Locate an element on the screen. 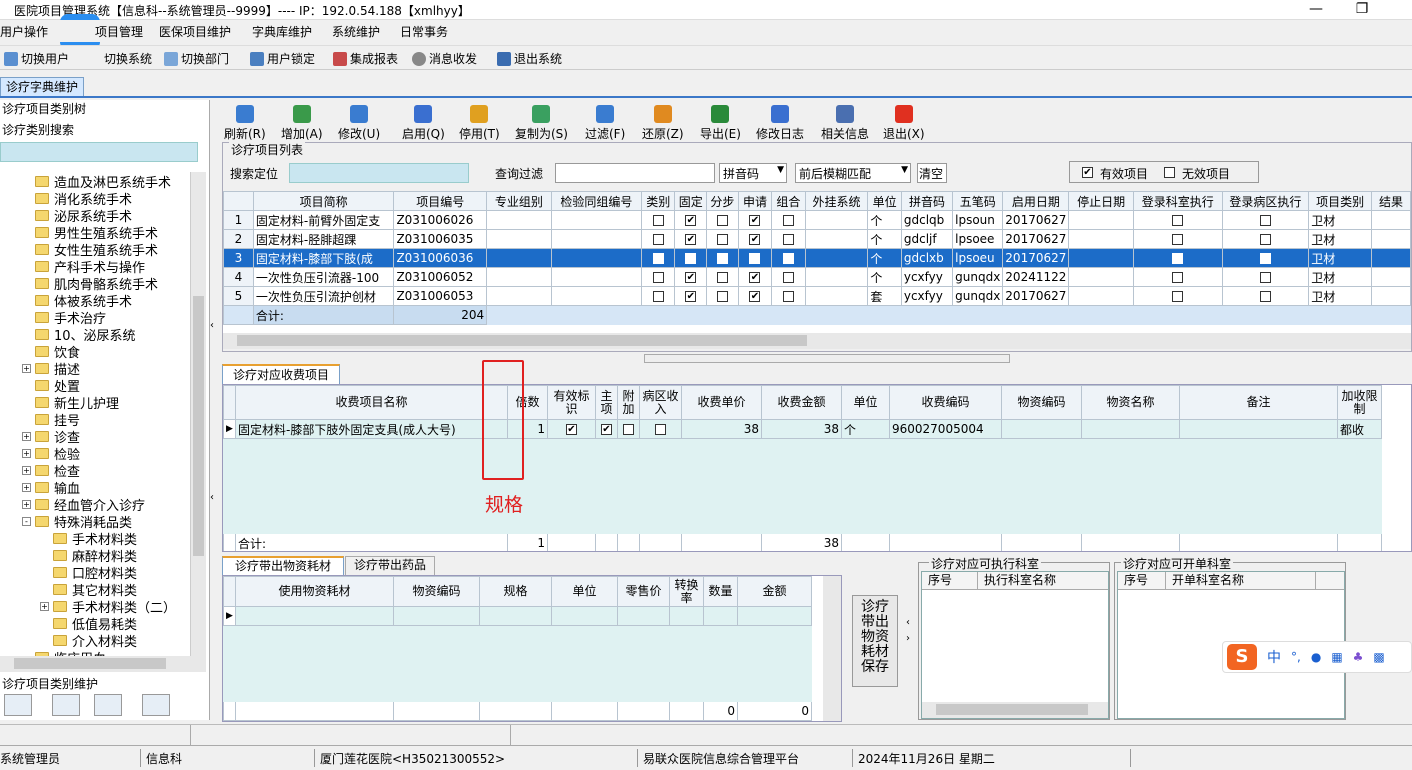 This screenshot has width=1412, height=770. fee-column-header: 主项 is located at coordinates (606, 402).